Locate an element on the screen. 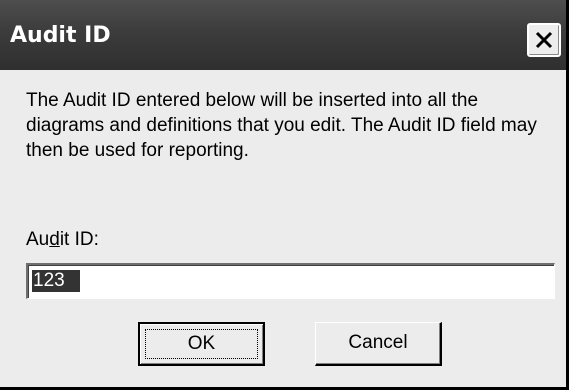 The height and width of the screenshot is (390, 569). audit-id-label-pre: Au is located at coordinates (38, 239).